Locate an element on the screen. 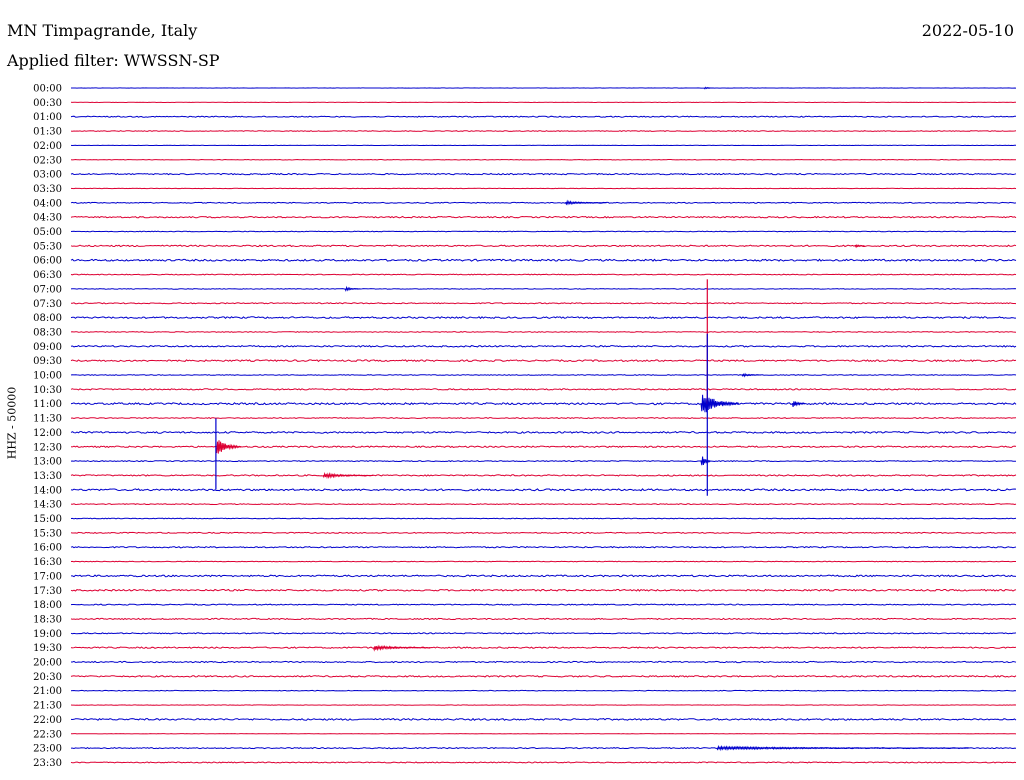  time-label: 23:30 is located at coordinates (47, 763).